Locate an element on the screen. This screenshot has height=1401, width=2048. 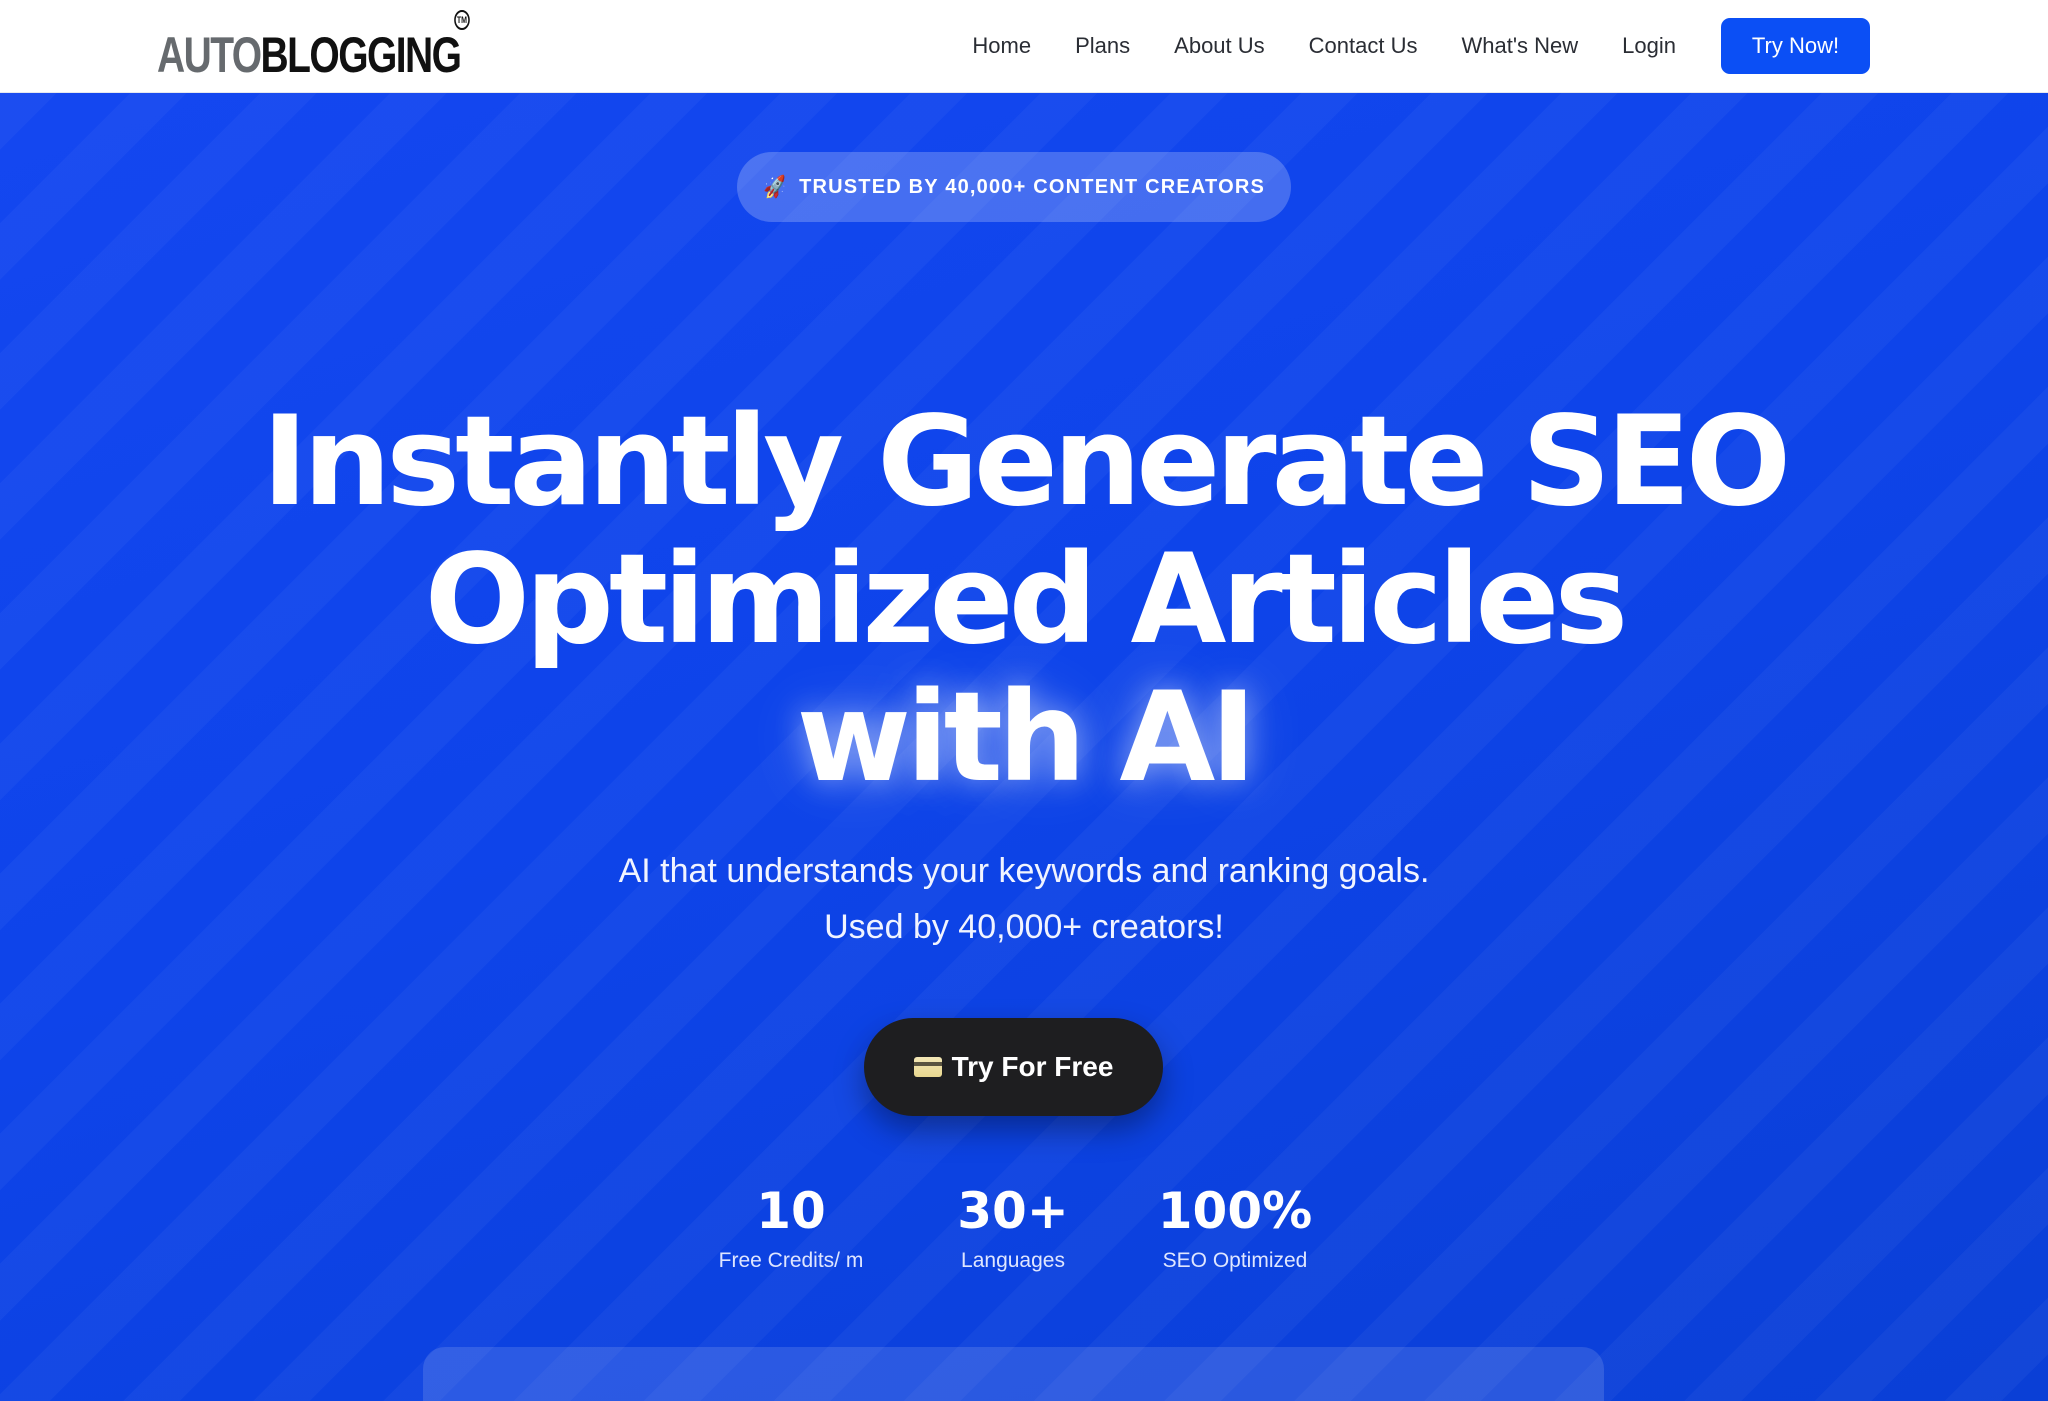
logo-blogging-text: BLOGGING is located at coordinates (361, 55).